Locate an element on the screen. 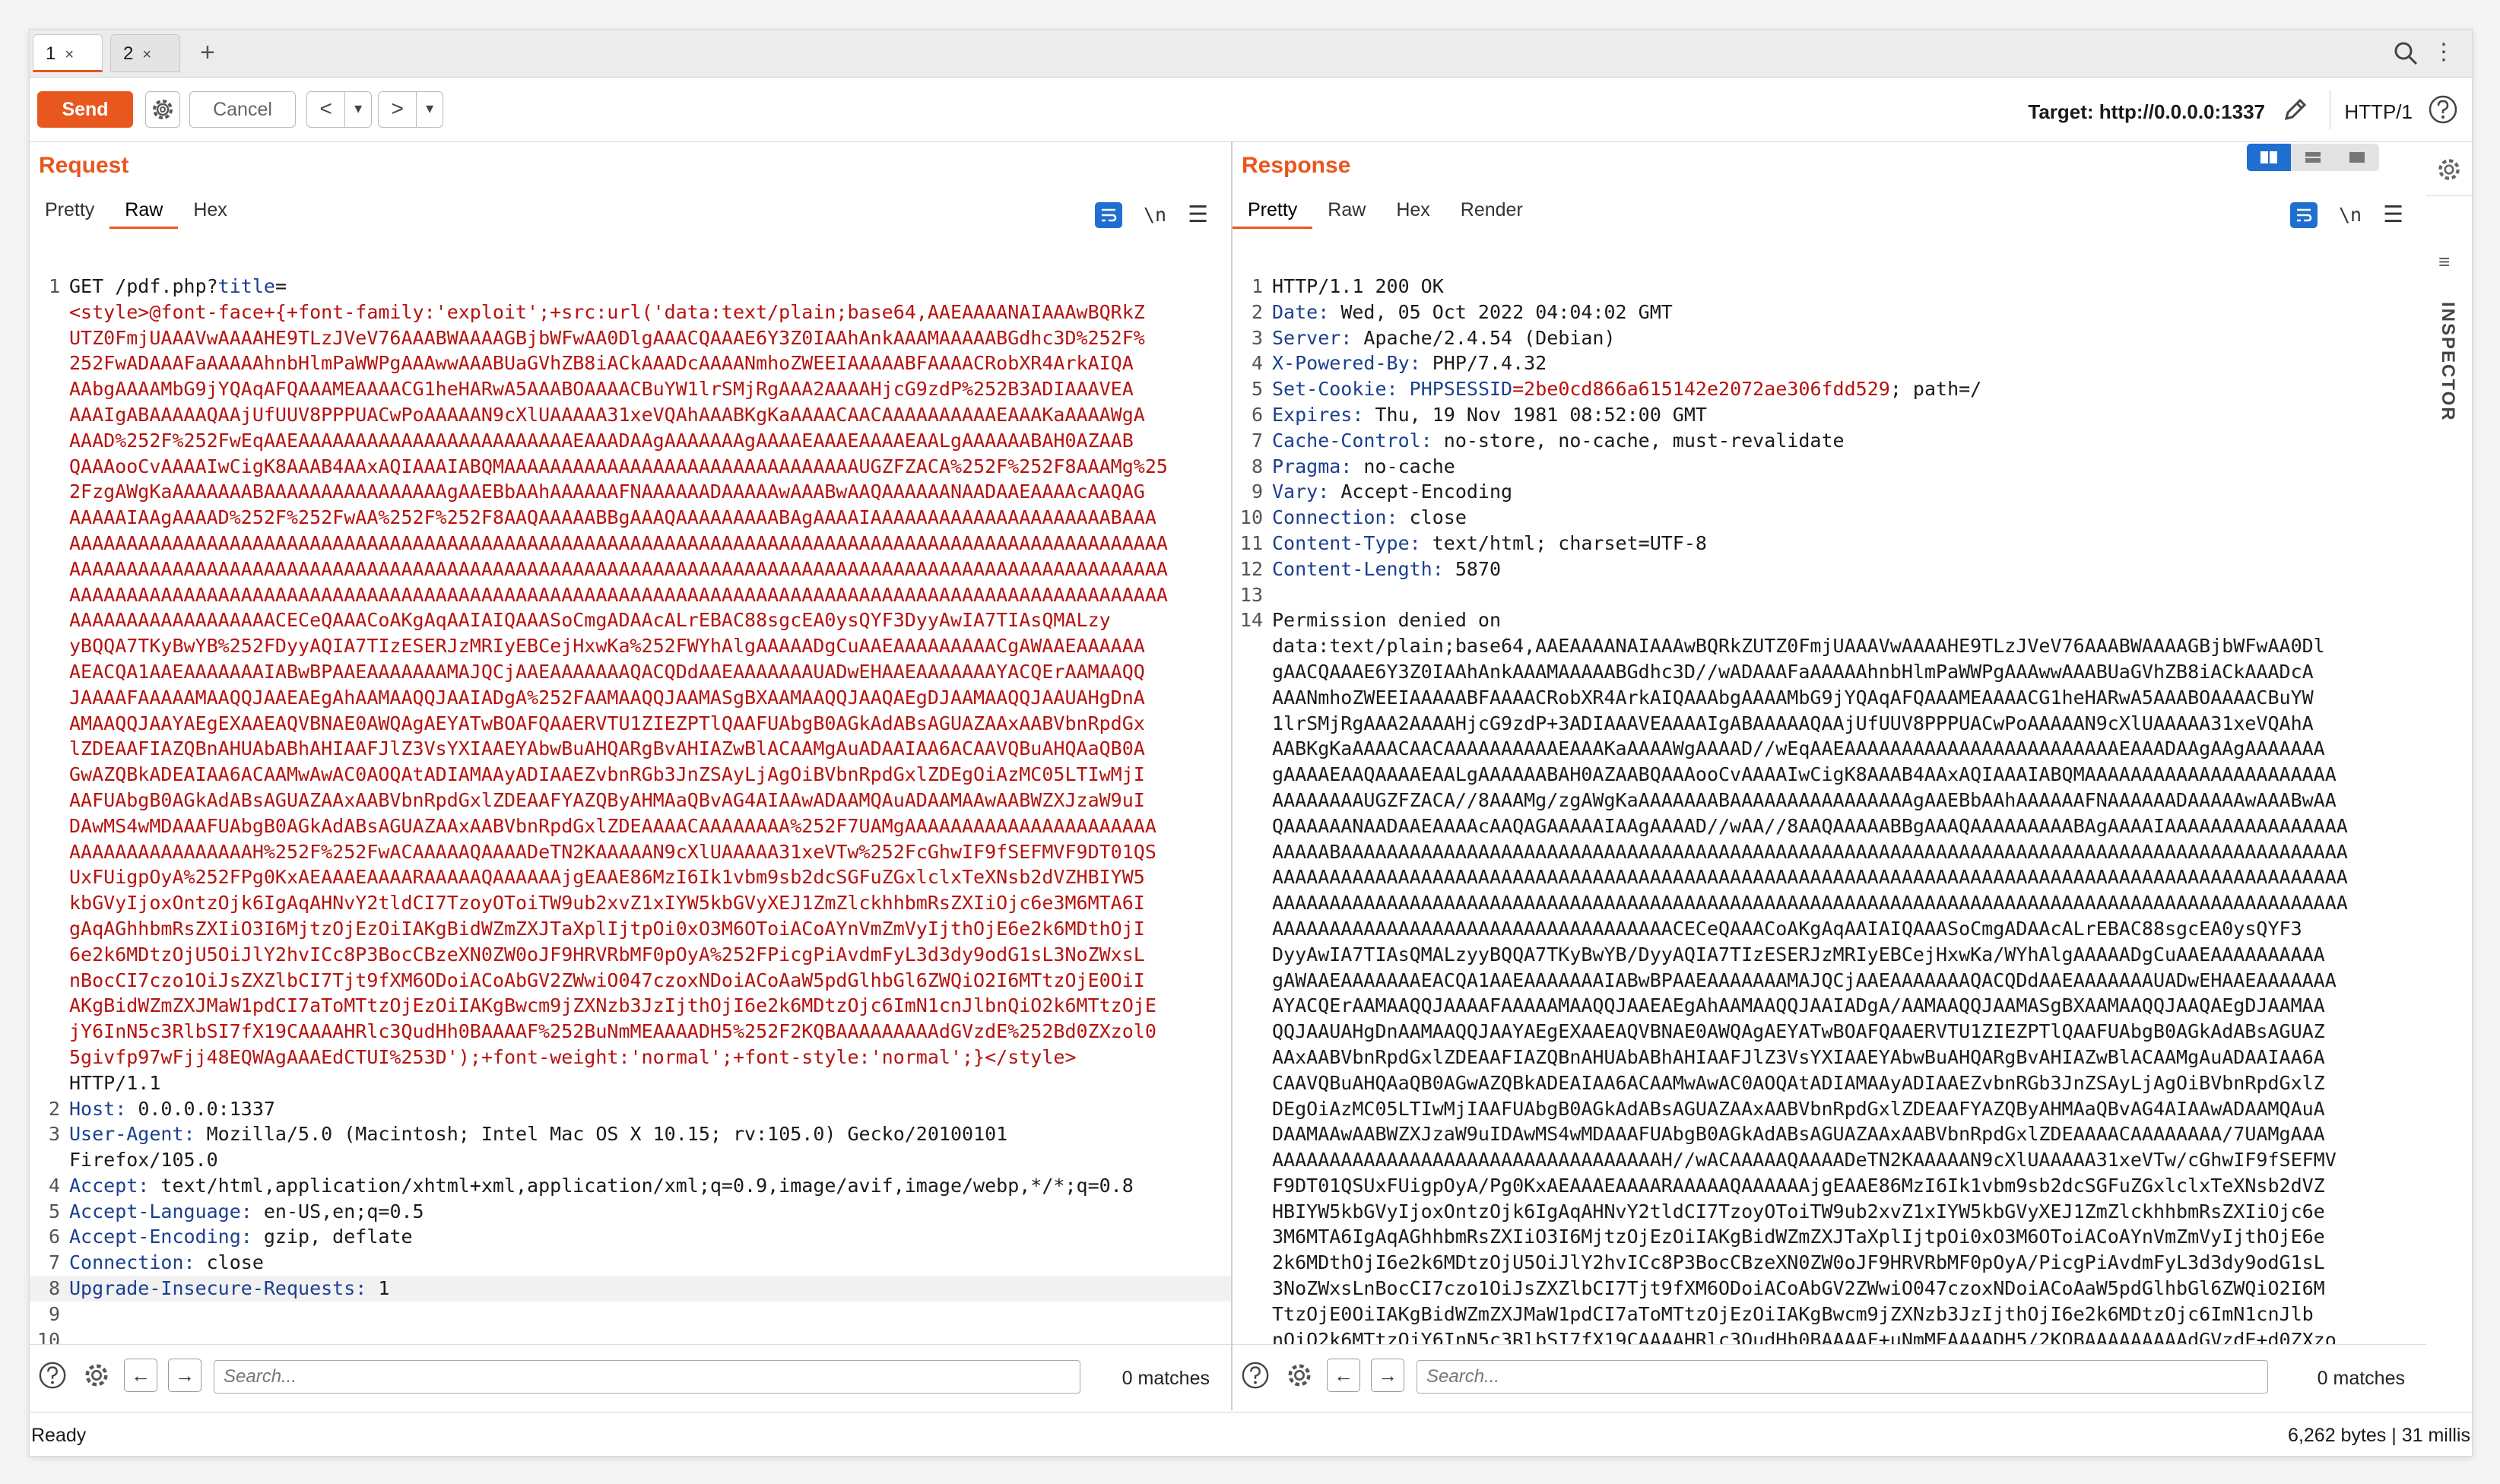 This screenshot has height=1484, width=2500. back-navigation: < ▾ is located at coordinates (339, 109).